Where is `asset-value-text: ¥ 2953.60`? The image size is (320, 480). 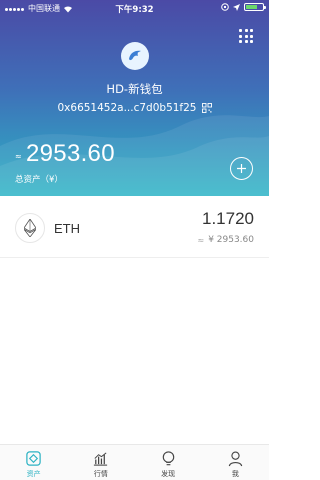 asset-value-text: ¥ 2953.60 is located at coordinates (231, 240).